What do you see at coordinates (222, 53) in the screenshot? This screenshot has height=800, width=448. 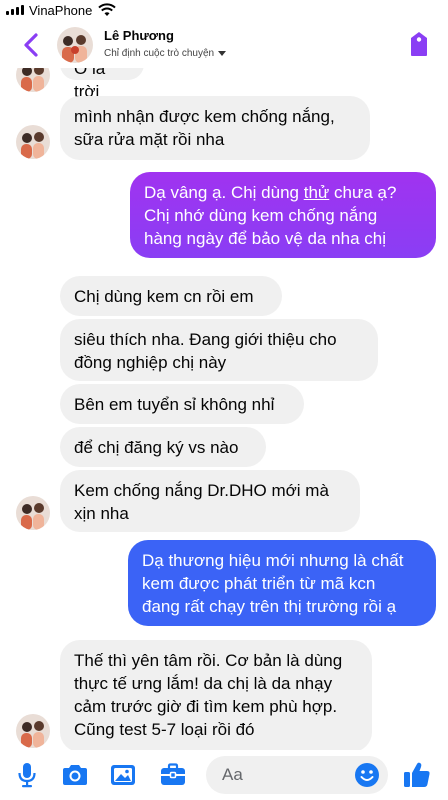 I see `caret-down-icon` at bounding box center [222, 53].